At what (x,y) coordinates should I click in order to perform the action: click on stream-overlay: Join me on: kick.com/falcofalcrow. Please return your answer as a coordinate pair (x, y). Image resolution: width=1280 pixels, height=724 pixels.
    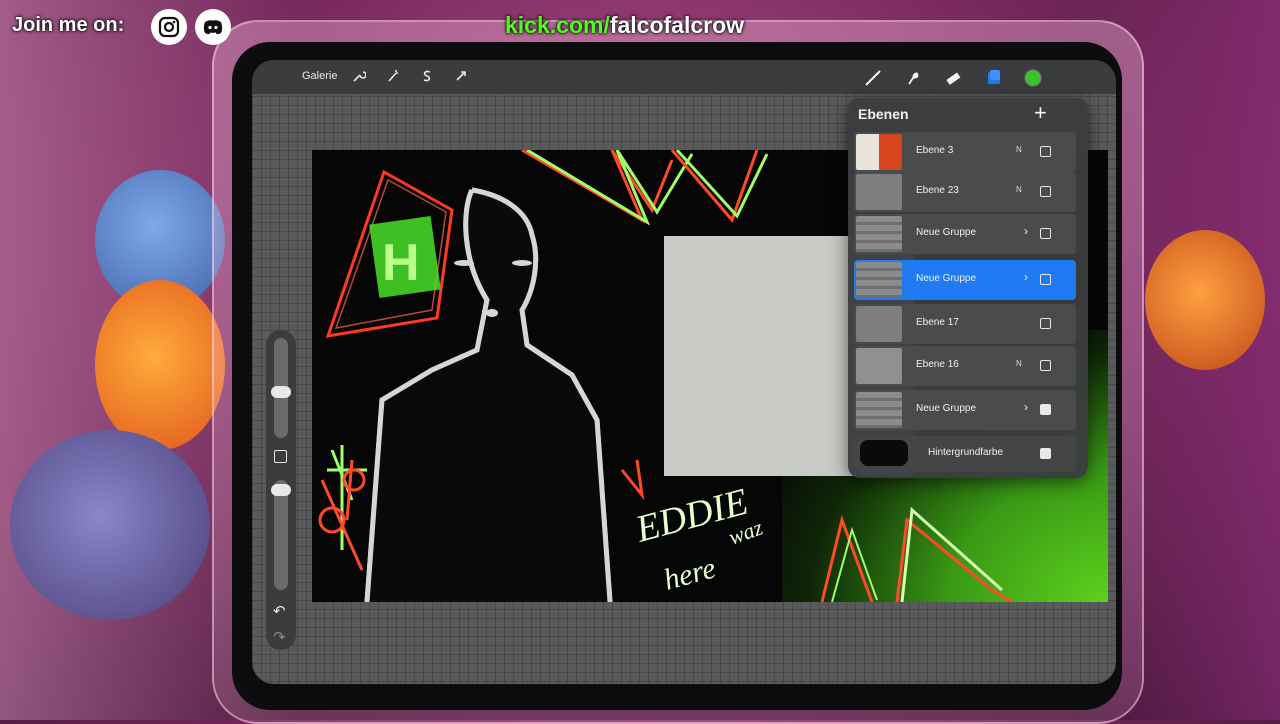
    Looking at the image, I should click on (640, 27).